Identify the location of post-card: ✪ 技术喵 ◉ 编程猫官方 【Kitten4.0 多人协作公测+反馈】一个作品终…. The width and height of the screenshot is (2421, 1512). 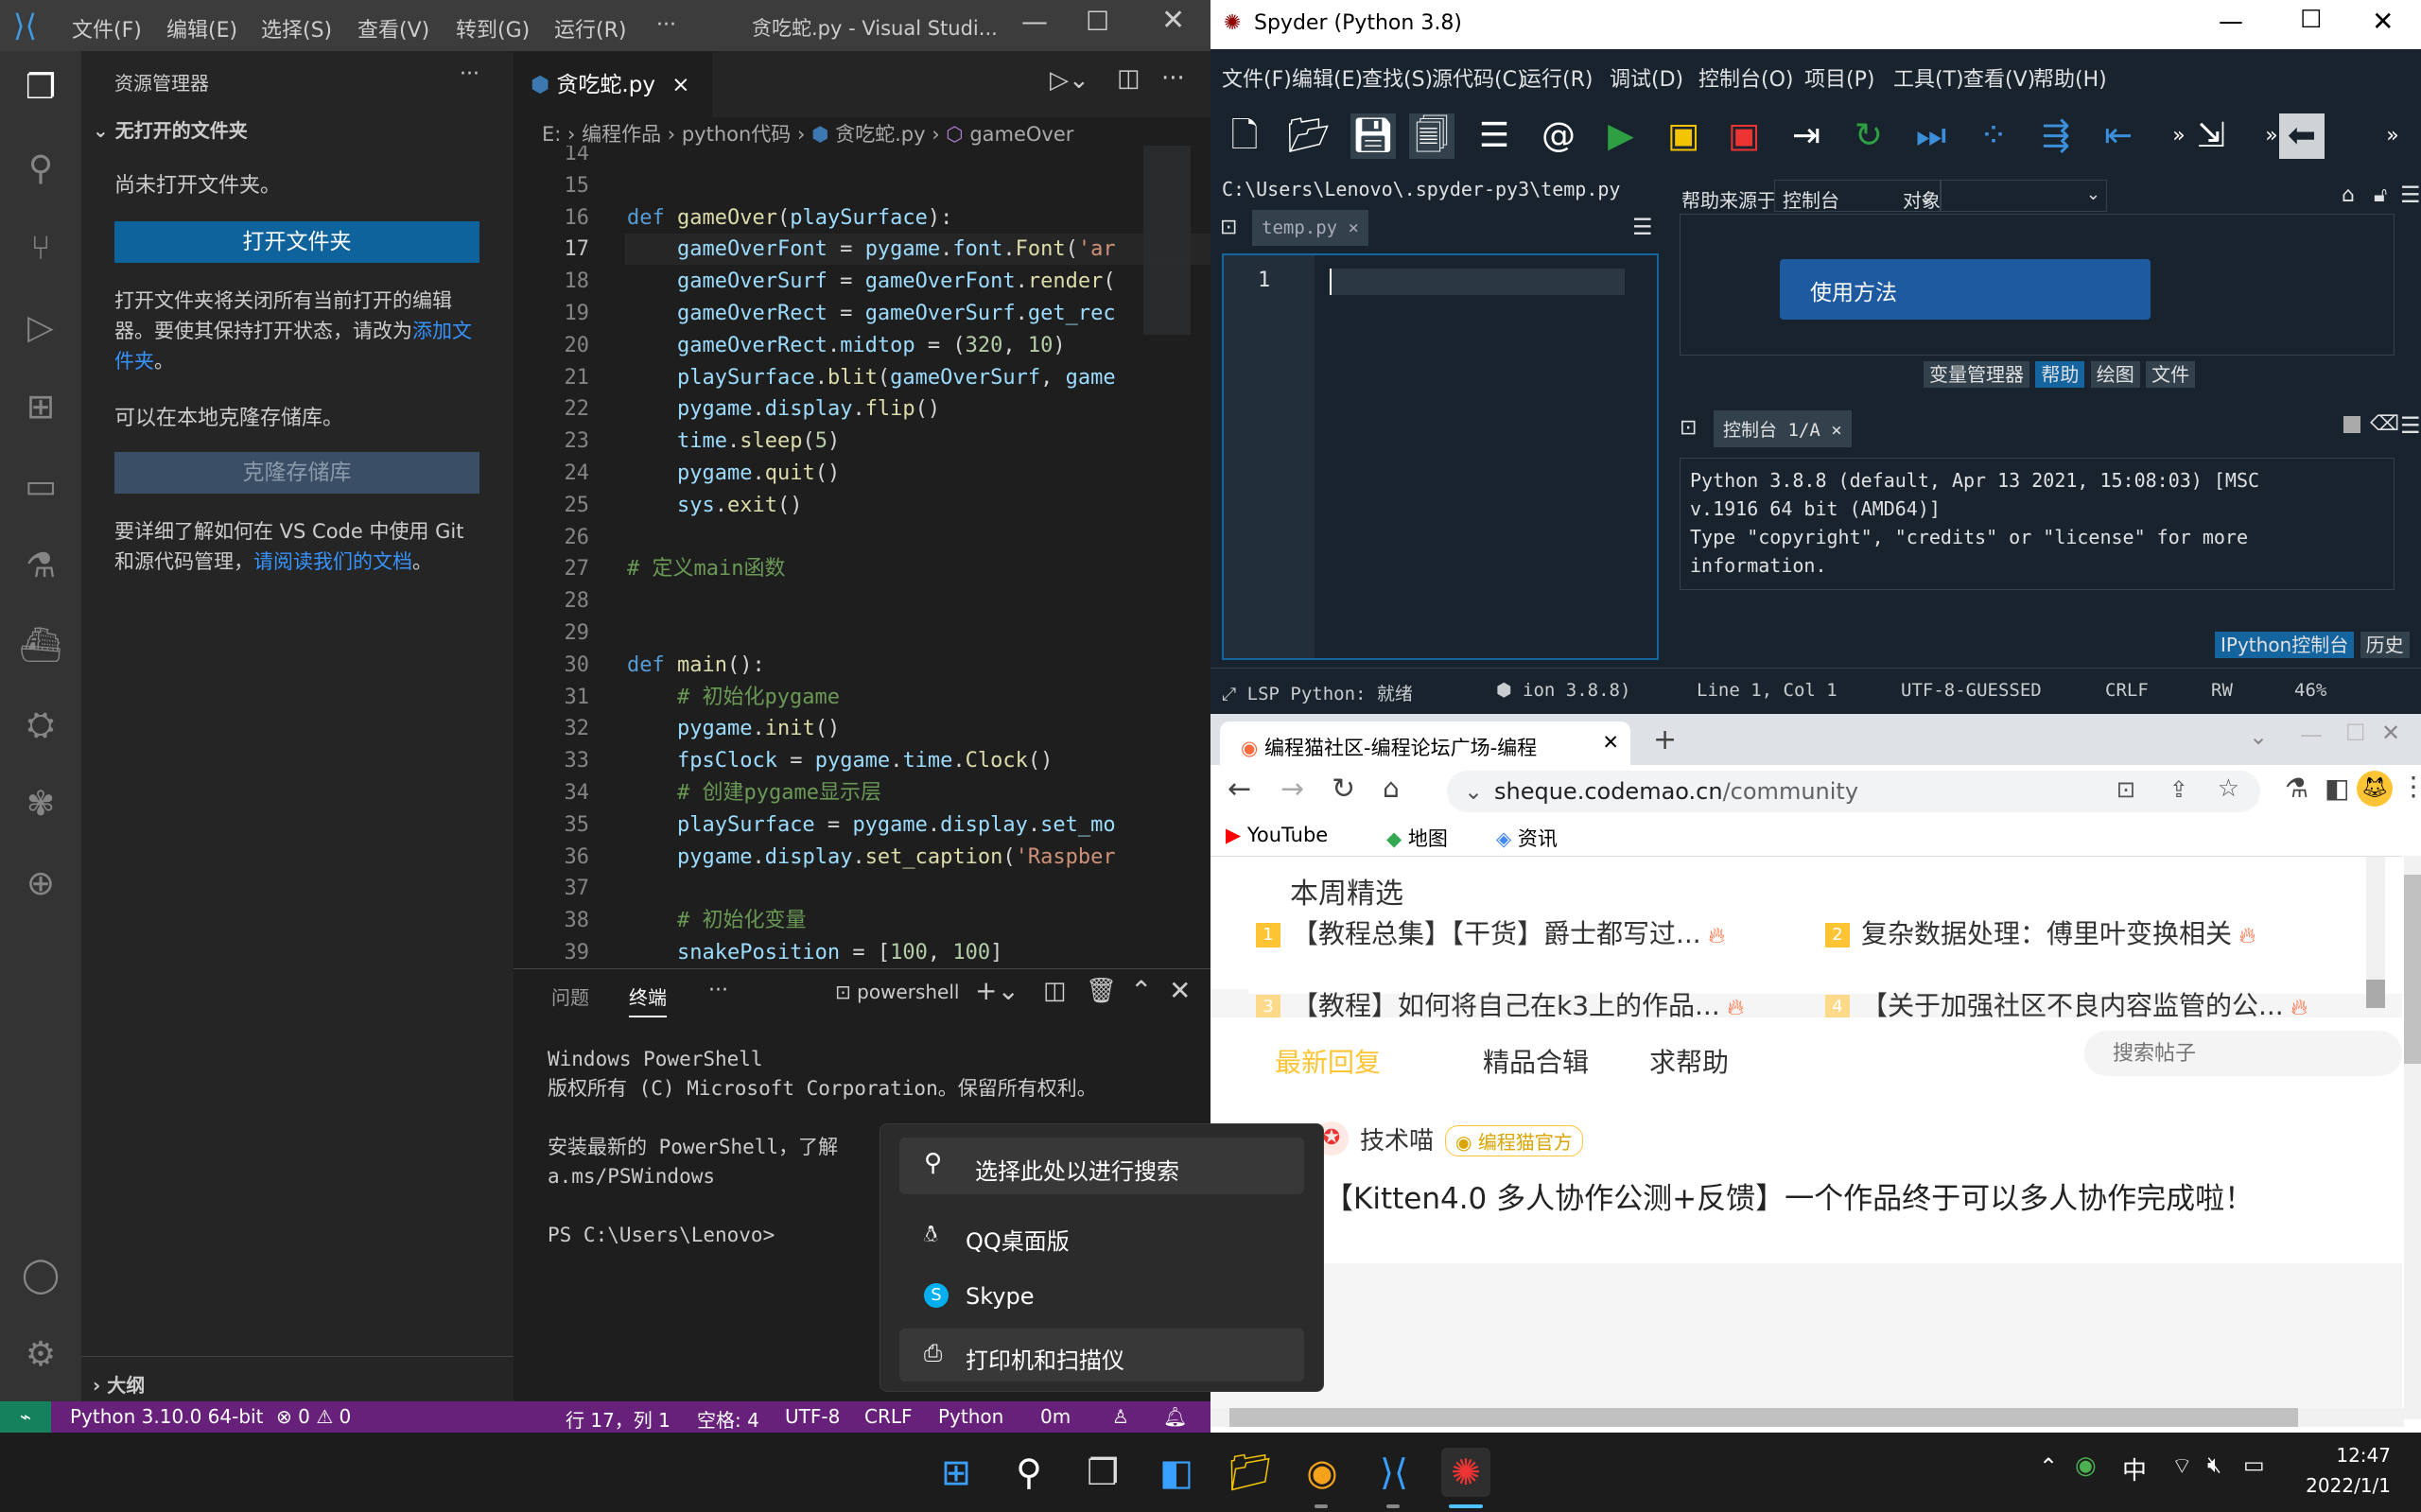
(1806, 1178).